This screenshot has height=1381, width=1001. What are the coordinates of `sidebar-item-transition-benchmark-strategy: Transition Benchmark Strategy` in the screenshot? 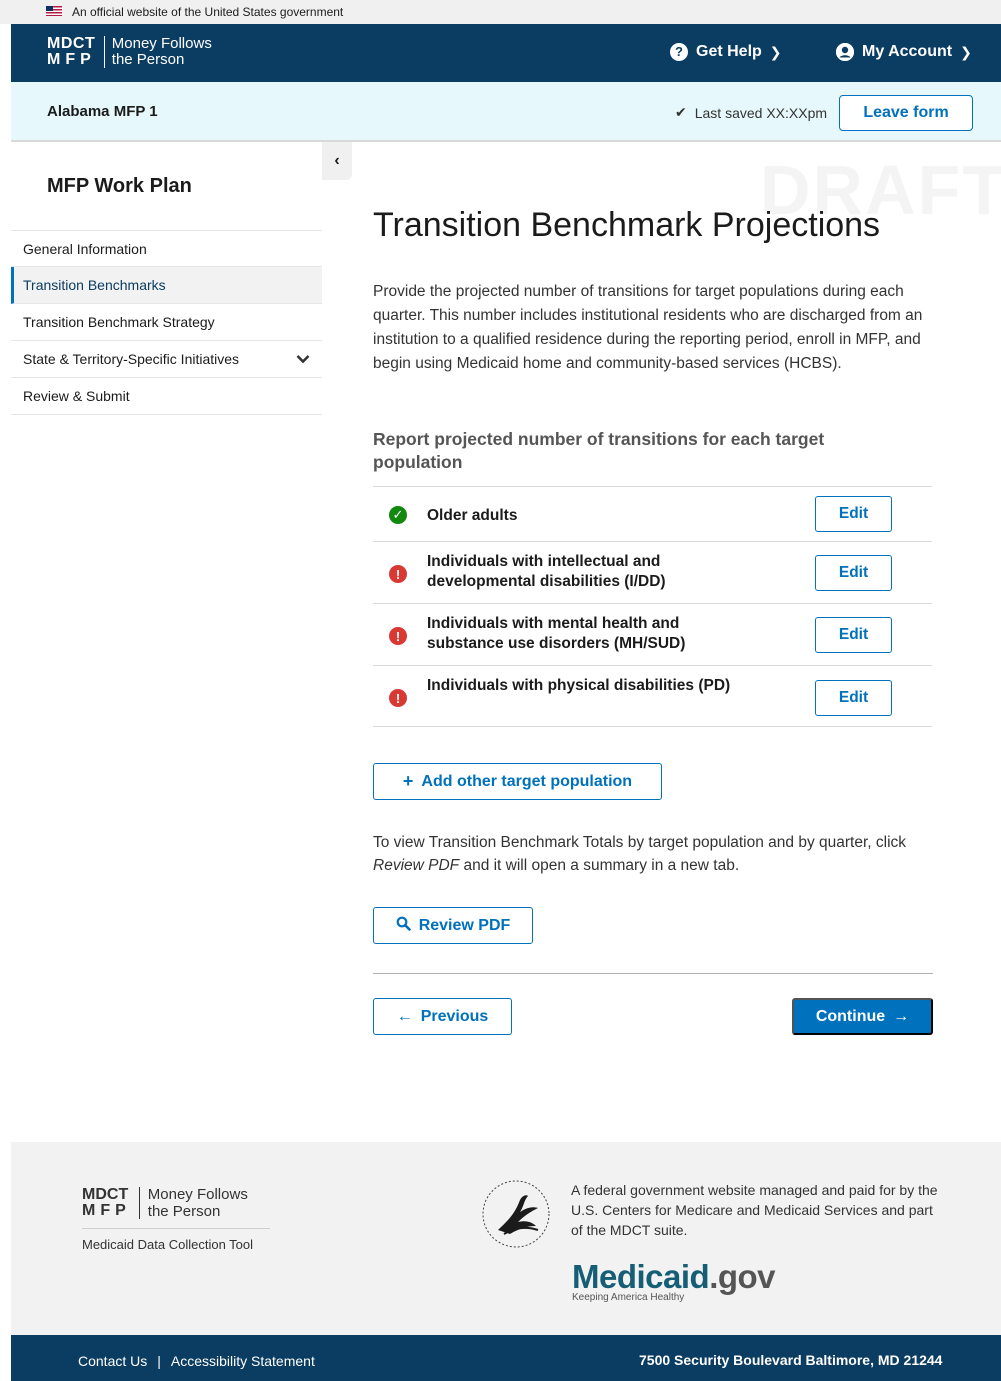 It's located at (166, 322).